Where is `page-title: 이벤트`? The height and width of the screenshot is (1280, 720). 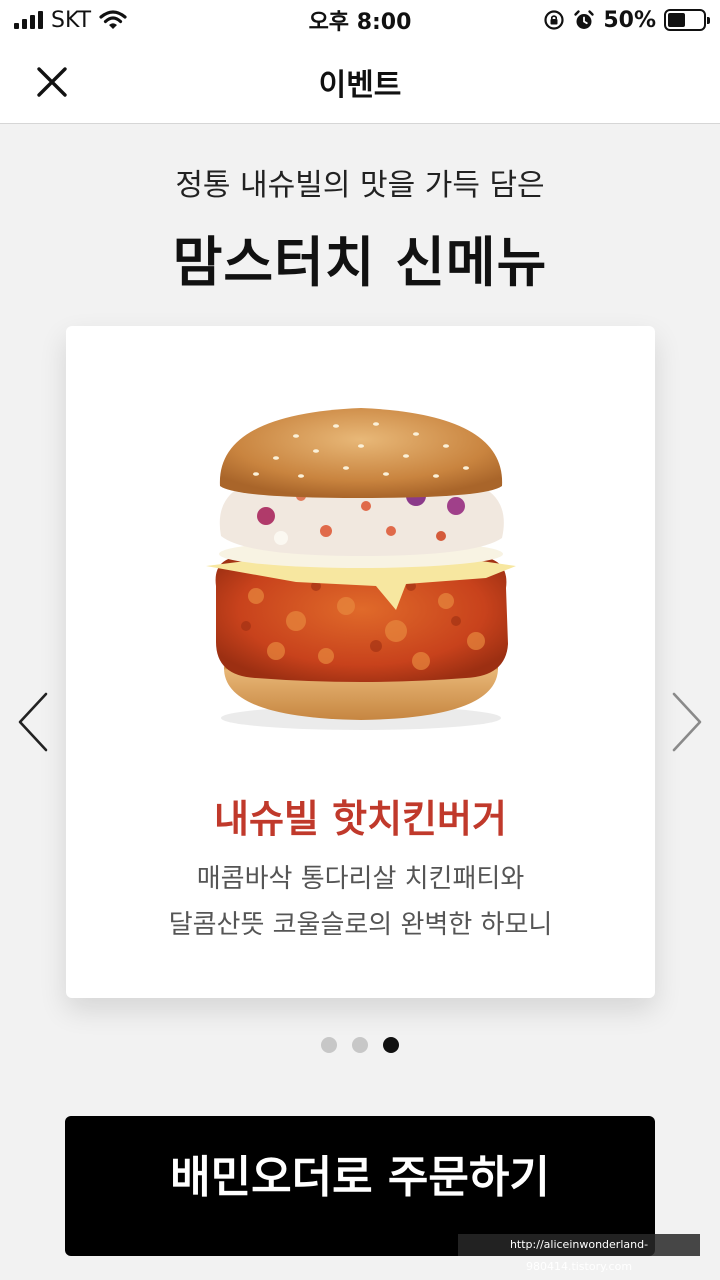 page-title: 이벤트 is located at coordinates (360, 85).